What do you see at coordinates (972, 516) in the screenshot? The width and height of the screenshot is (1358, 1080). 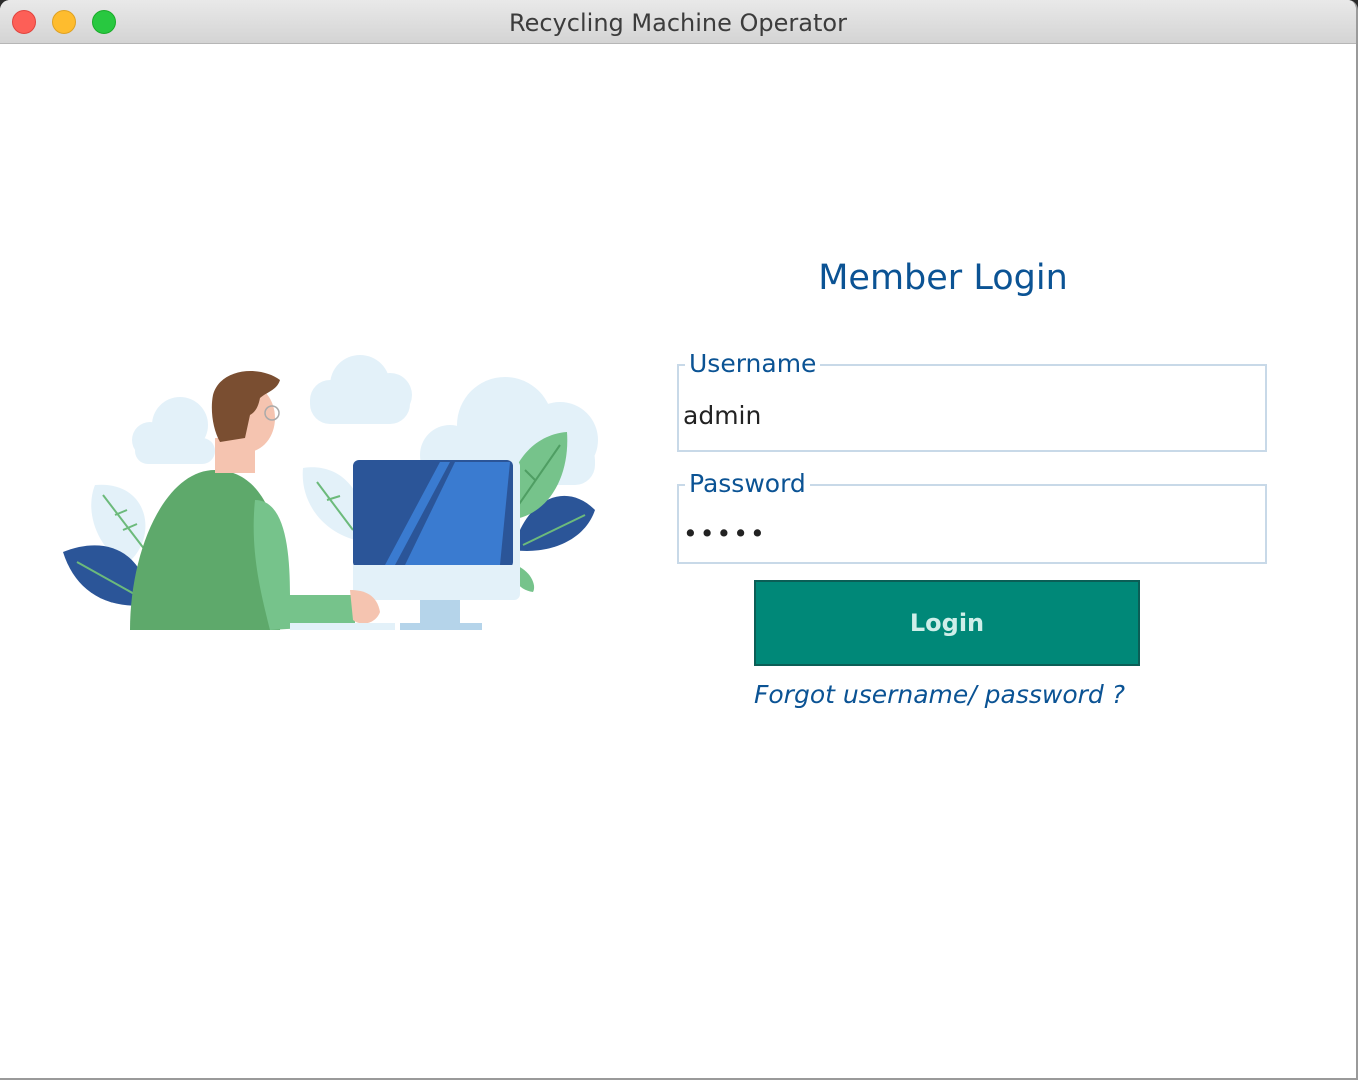 I see `password-field: Password •••••` at bounding box center [972, 516].